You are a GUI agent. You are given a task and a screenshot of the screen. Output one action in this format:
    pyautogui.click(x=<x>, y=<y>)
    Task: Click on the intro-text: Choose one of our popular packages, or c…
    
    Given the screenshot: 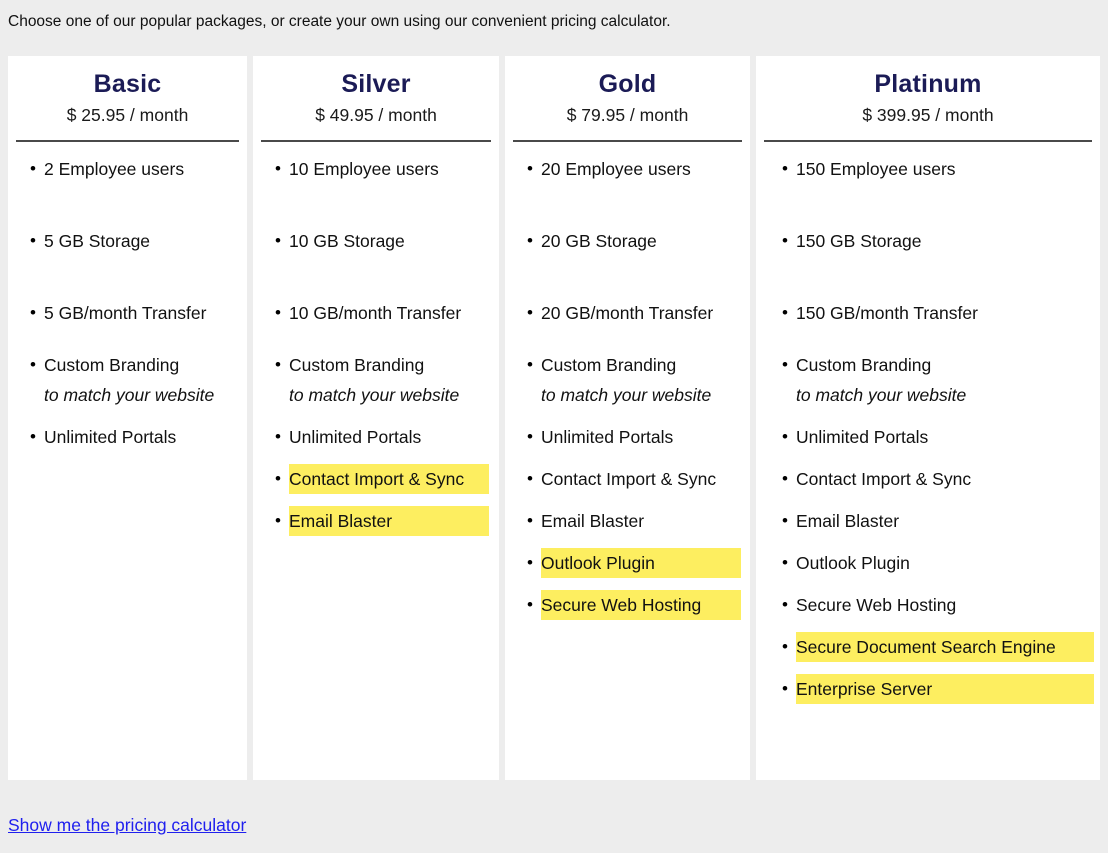 What is the action you would take?
    pyautogui.click(x=339, y=21)
    